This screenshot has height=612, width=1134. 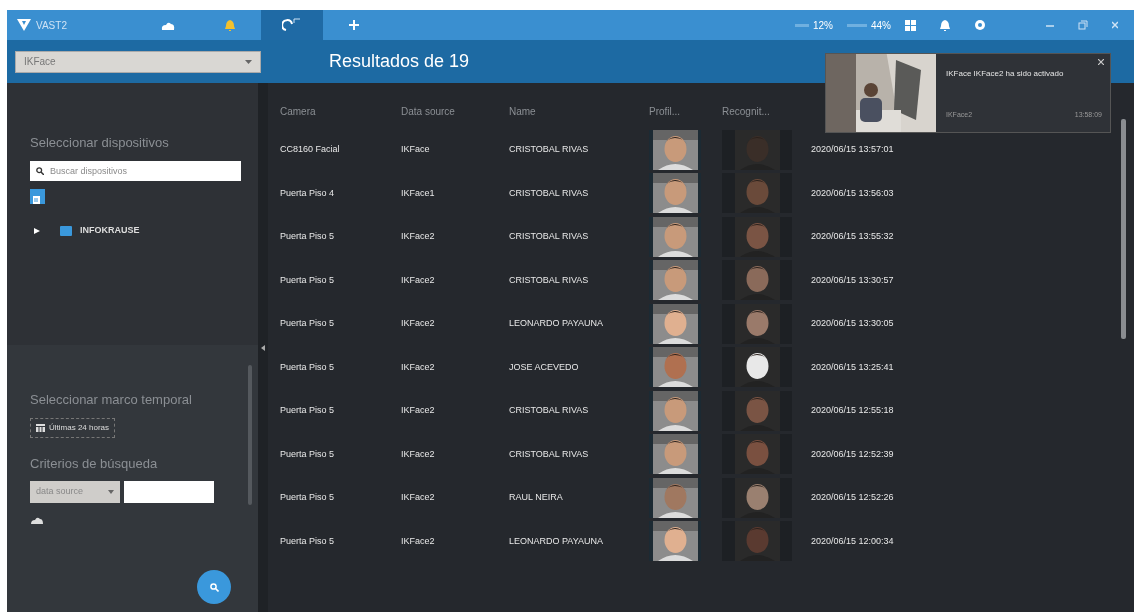 What do you see at coordinates (37, 201) in the screenshot?
I see `list-icon` at bounding box center [37, 201].